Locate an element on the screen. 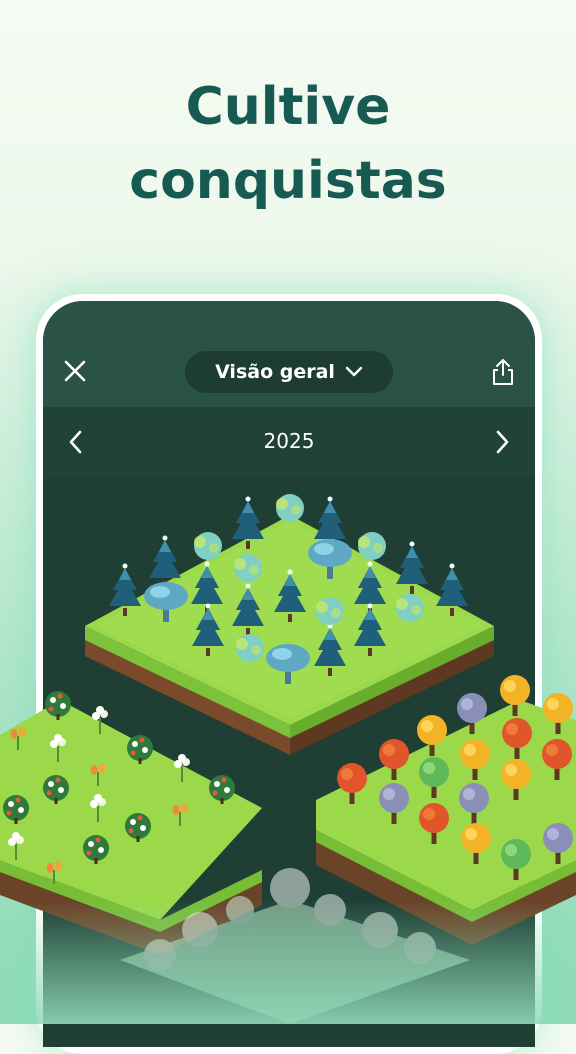 The image size is (576, 1054). headline: Cultive conquistas is located at coordinates (288, 144).